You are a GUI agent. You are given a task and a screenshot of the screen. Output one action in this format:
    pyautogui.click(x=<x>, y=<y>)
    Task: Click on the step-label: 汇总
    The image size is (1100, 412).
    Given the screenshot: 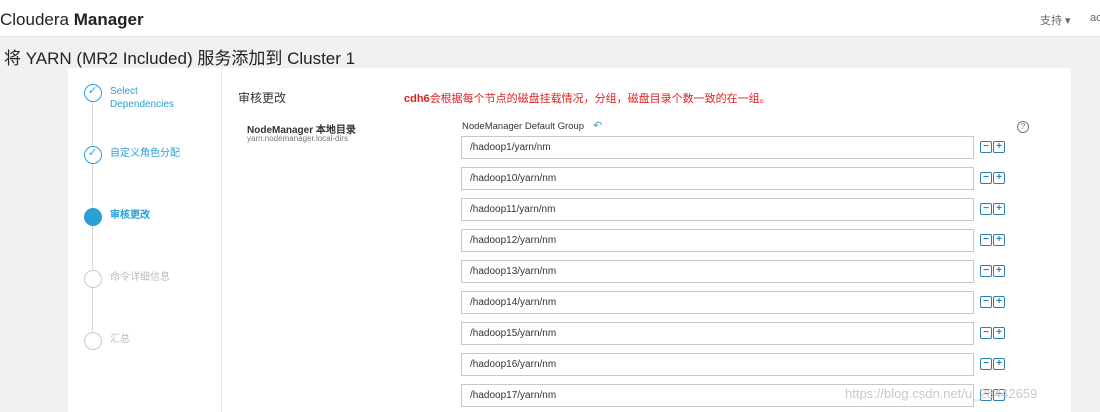 What is the action you would take?
    pyautogui.click(x=120, y=339)
    